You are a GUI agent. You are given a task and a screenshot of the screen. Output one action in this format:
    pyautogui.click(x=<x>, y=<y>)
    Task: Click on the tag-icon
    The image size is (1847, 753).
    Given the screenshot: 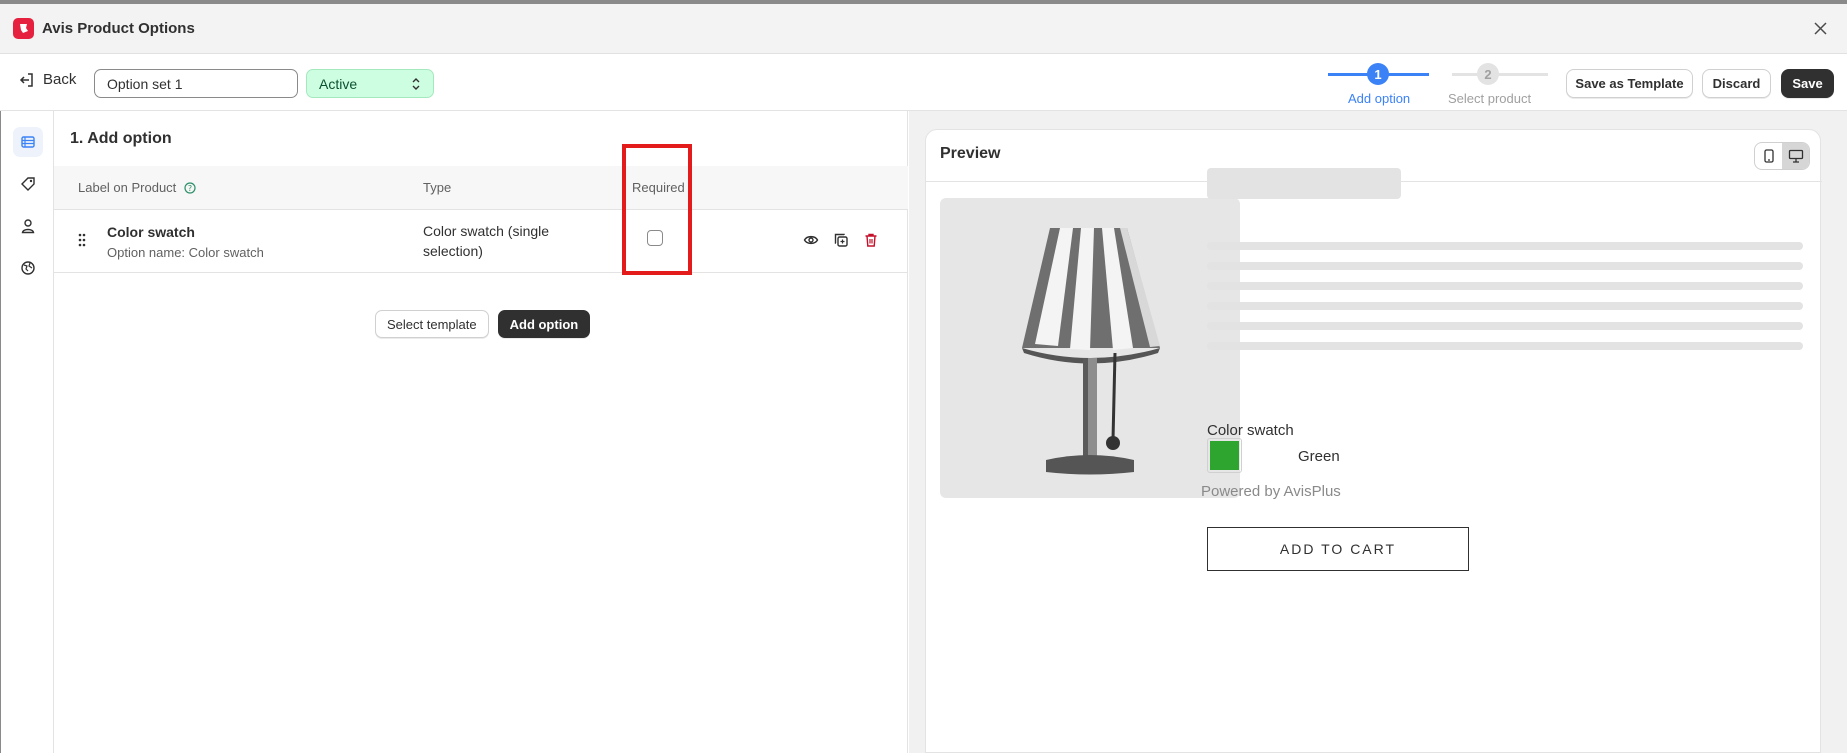 What is the action you would take?
    pyautogui.click(x=28, y=184)
    